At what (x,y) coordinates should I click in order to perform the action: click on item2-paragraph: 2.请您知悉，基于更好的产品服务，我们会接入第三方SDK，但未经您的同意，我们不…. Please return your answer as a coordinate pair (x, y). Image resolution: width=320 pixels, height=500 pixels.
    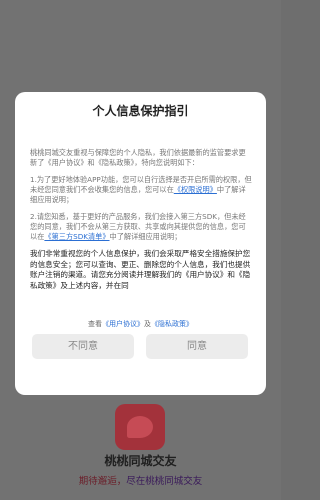
    Looking at the image, I should click on (141, 227).